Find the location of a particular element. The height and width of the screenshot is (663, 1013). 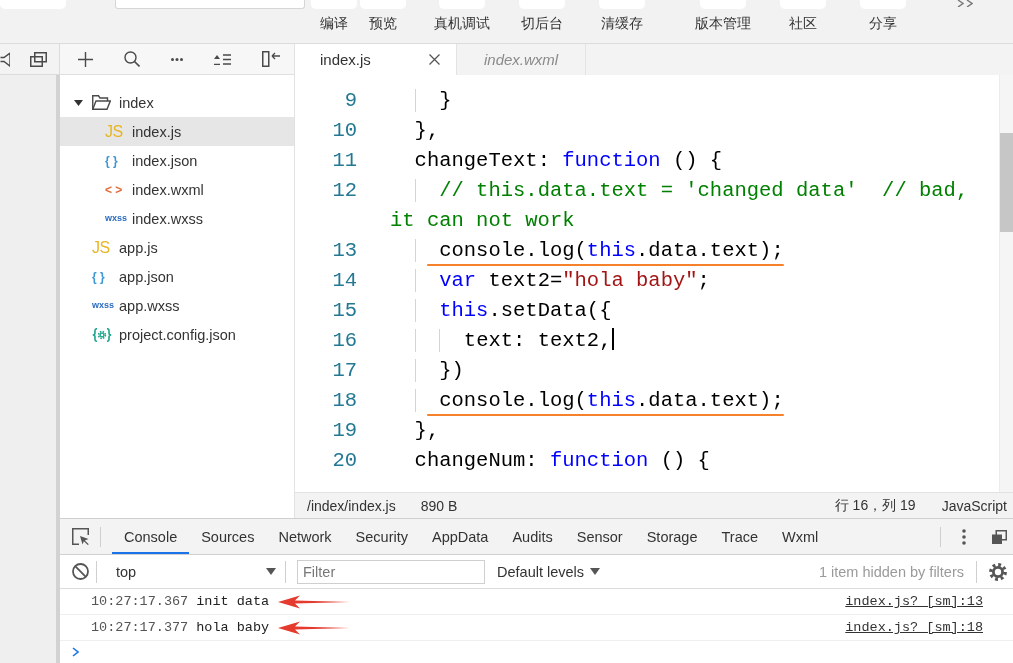

log-message: init data is located at coordinates (233, 601).